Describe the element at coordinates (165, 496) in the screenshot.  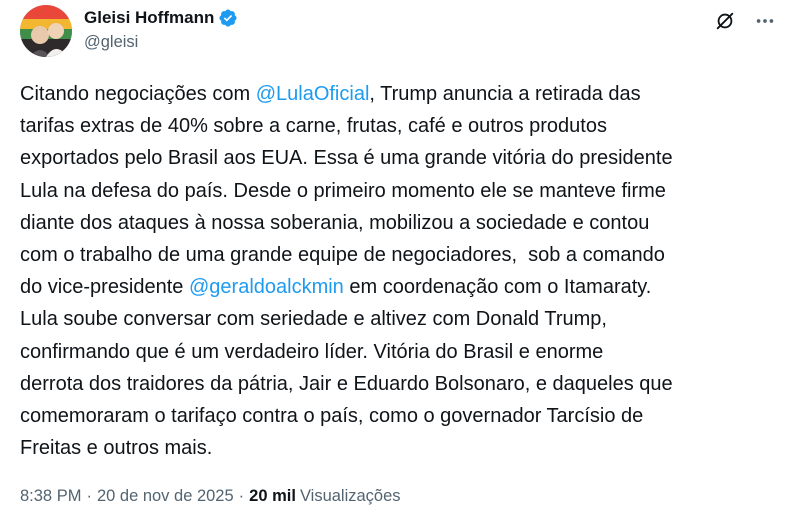
I see `tweet-date: 20 de nov de 2025` at that location.